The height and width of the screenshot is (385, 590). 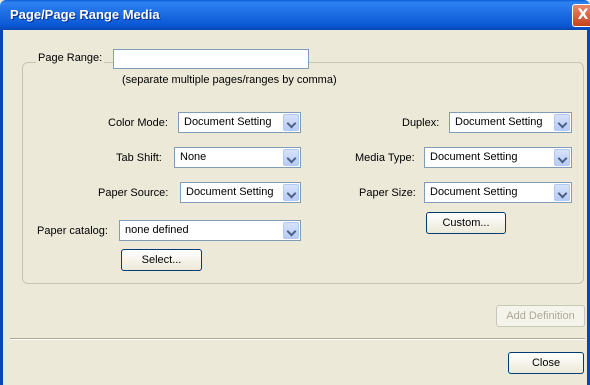 What do you see at coordinates (295, 15) in the screenshot?
I see `title-bar: Page/Page Range Media X` at bounding box center [295, 15].